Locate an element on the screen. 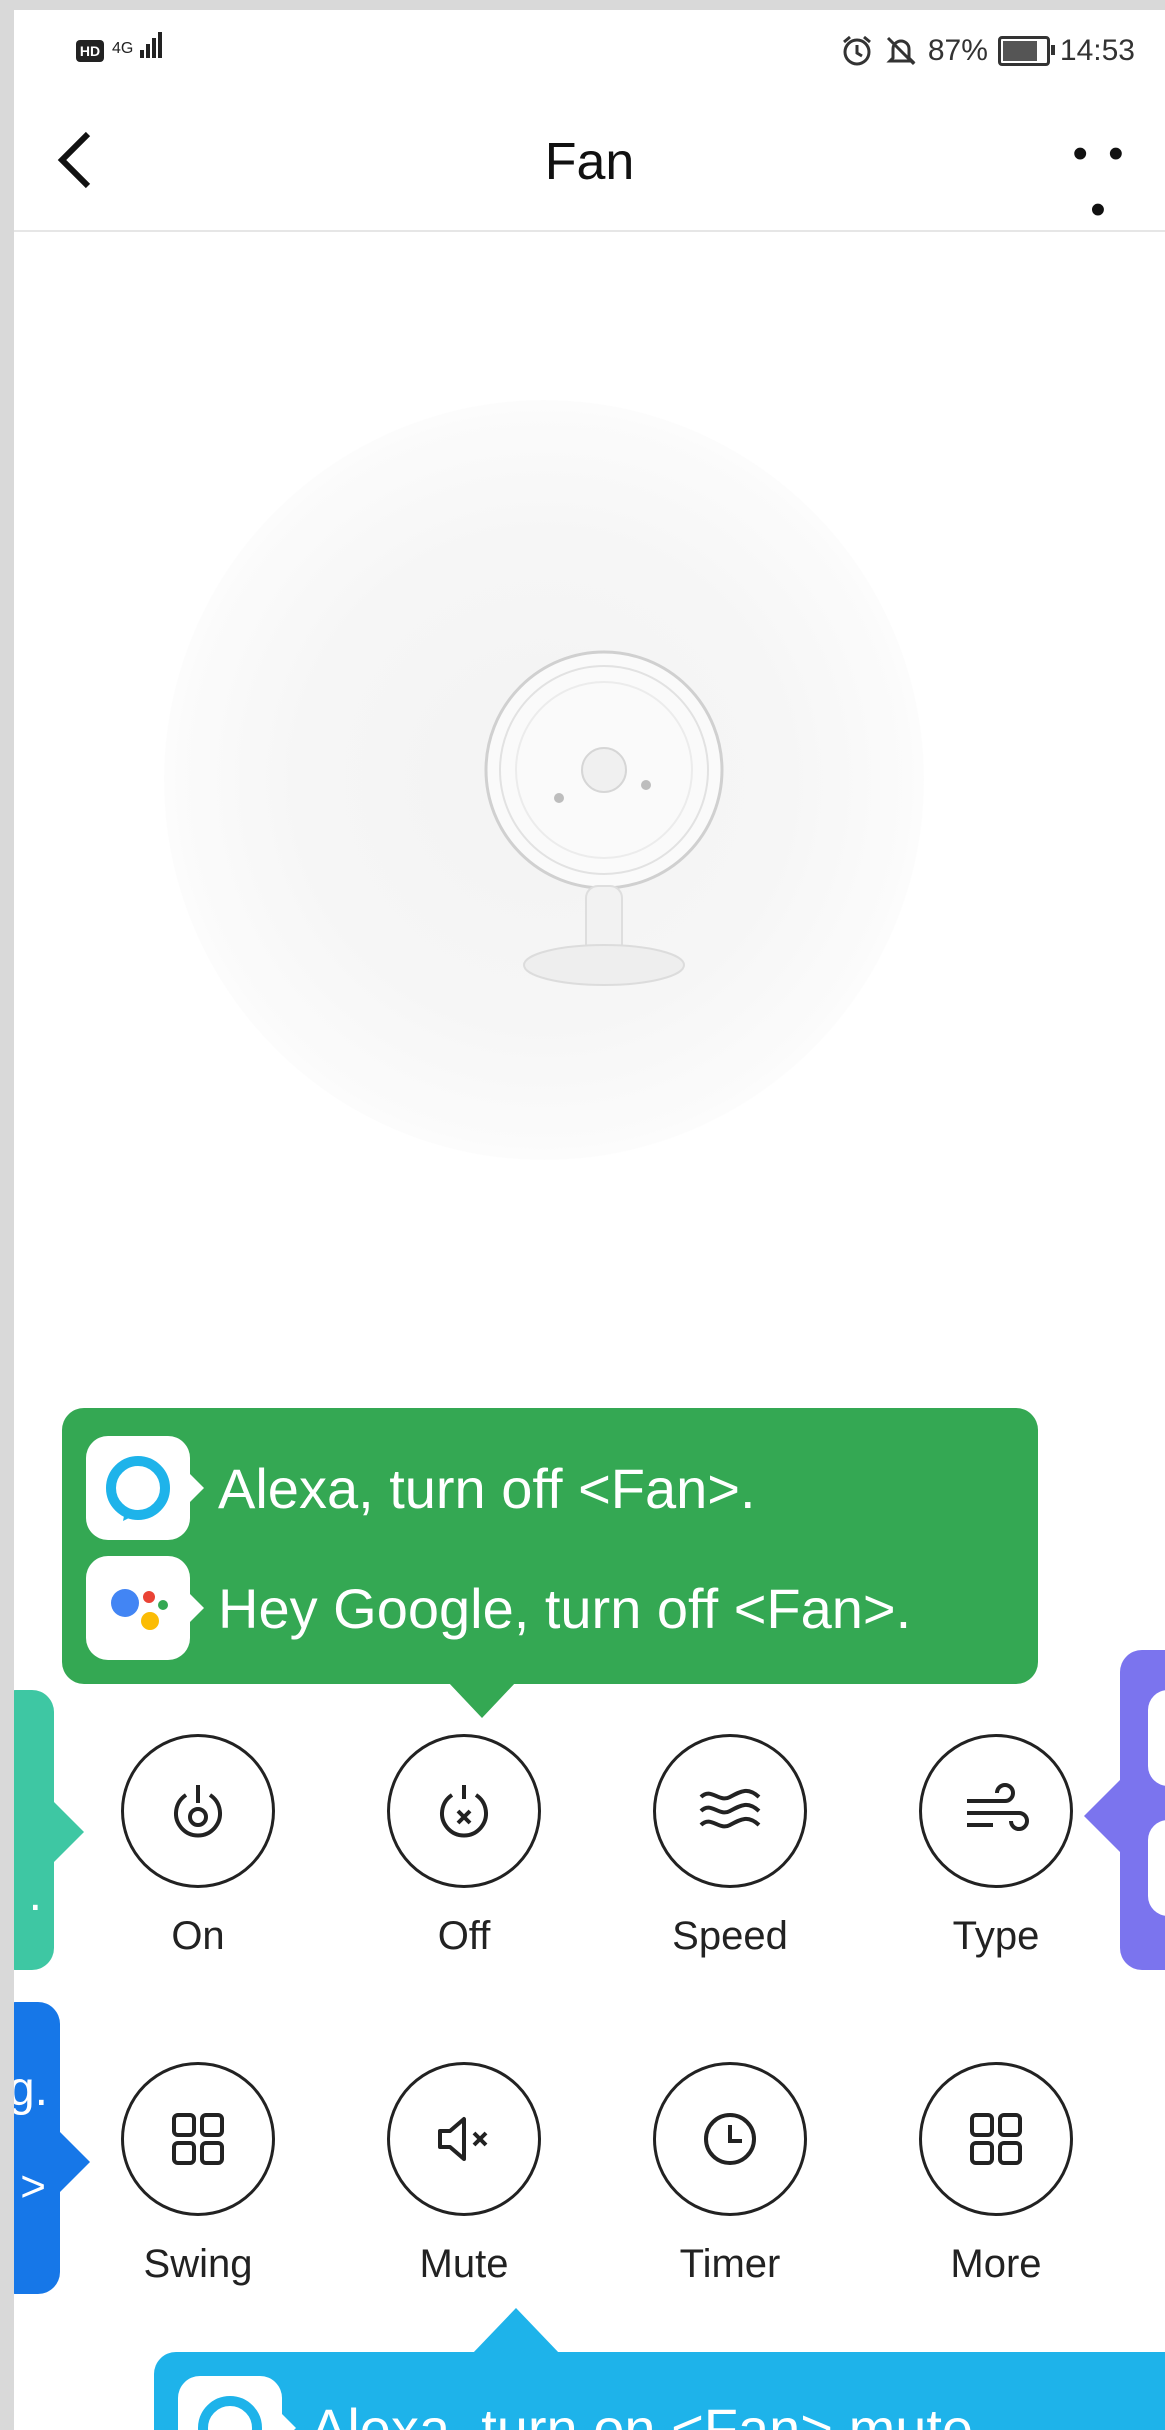  clock-icon is located at coordinates (730, 2139).